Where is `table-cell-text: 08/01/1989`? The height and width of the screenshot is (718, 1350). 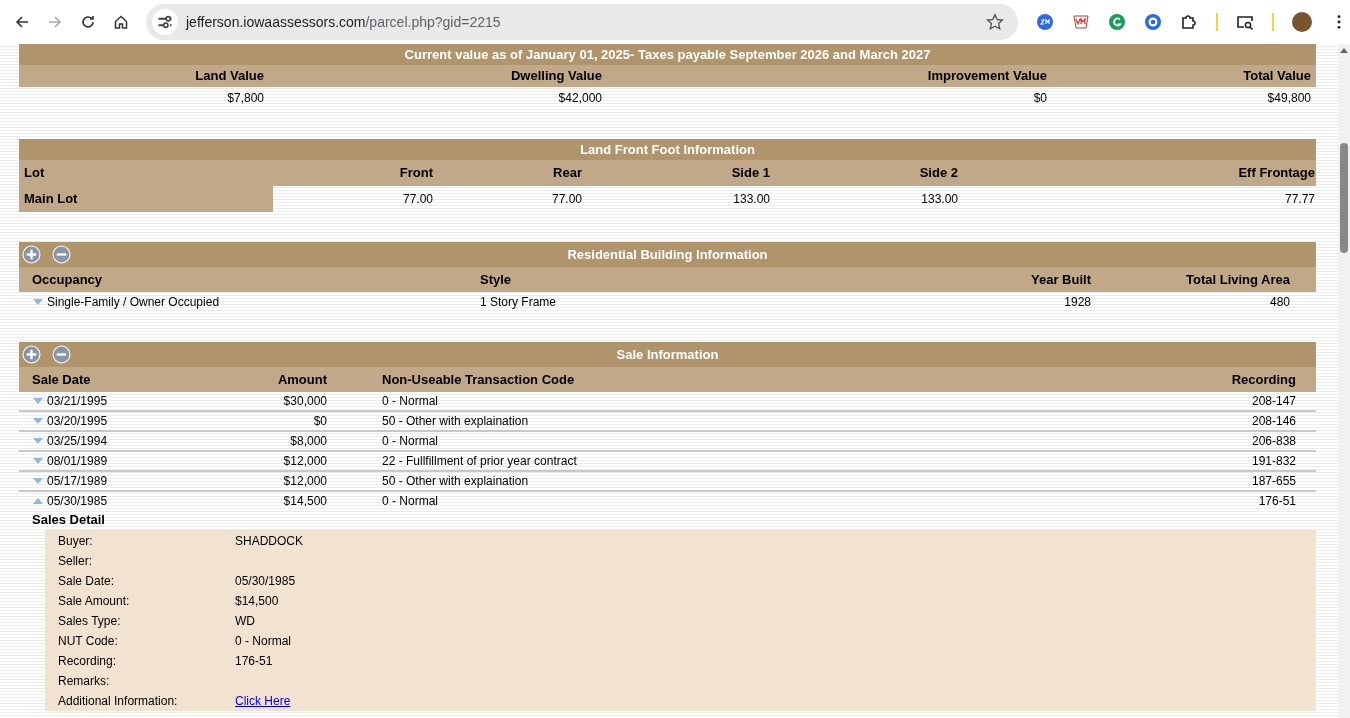
table-cell-text: 08/01/1989 is located at coordinates (77, 461).